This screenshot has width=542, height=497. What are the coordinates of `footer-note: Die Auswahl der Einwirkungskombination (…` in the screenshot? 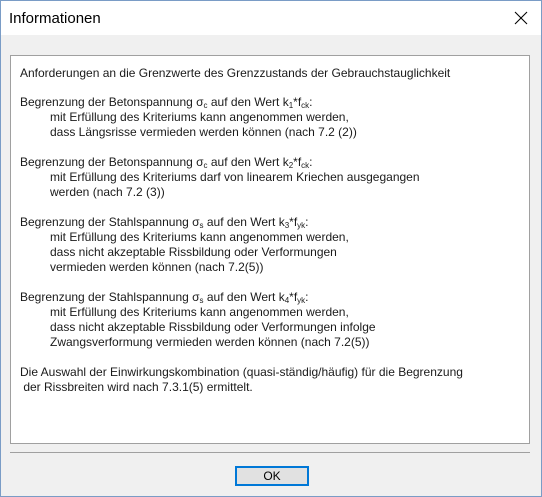 It's located at (270, 380).